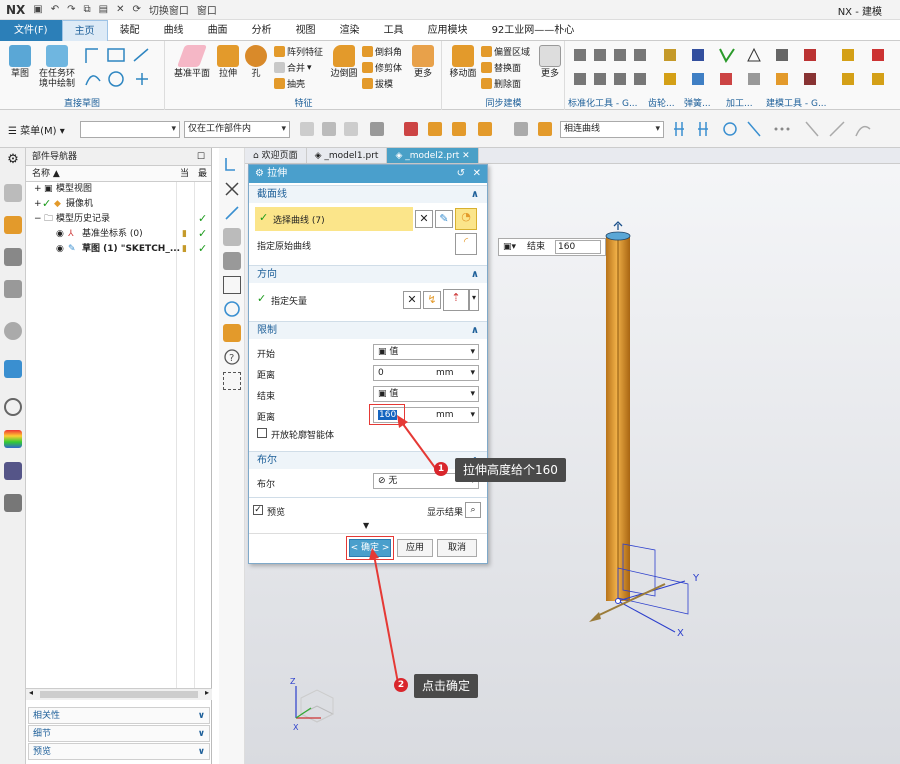  I want to click on sketch-section-button: ✎, so click(444, 219).